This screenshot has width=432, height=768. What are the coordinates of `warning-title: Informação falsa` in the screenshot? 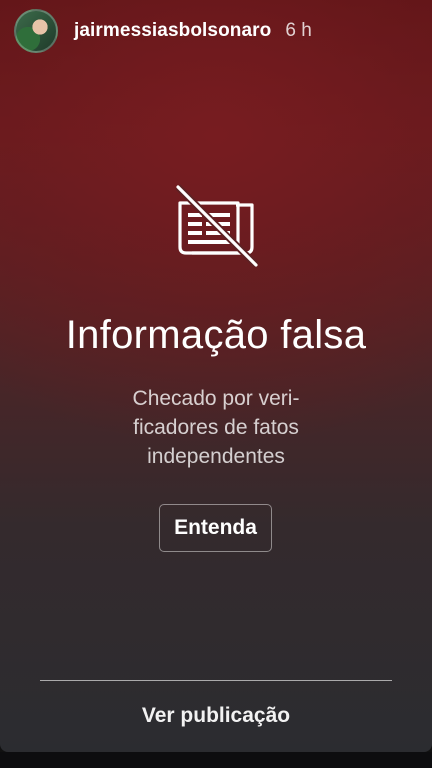 It's located at (216, 335).